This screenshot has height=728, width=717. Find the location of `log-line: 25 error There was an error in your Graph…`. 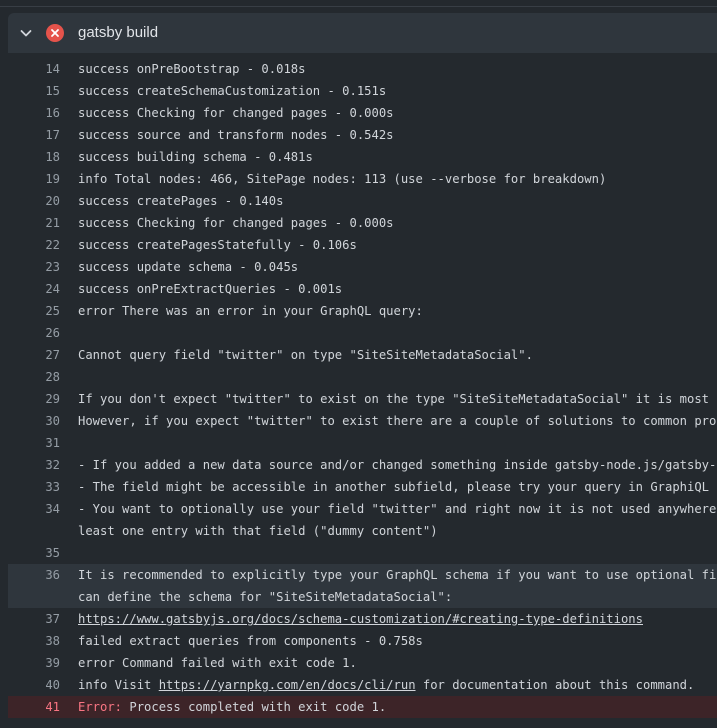

log-line: 25 error There was an error in your Graph… is located at coordinates (362, 311).